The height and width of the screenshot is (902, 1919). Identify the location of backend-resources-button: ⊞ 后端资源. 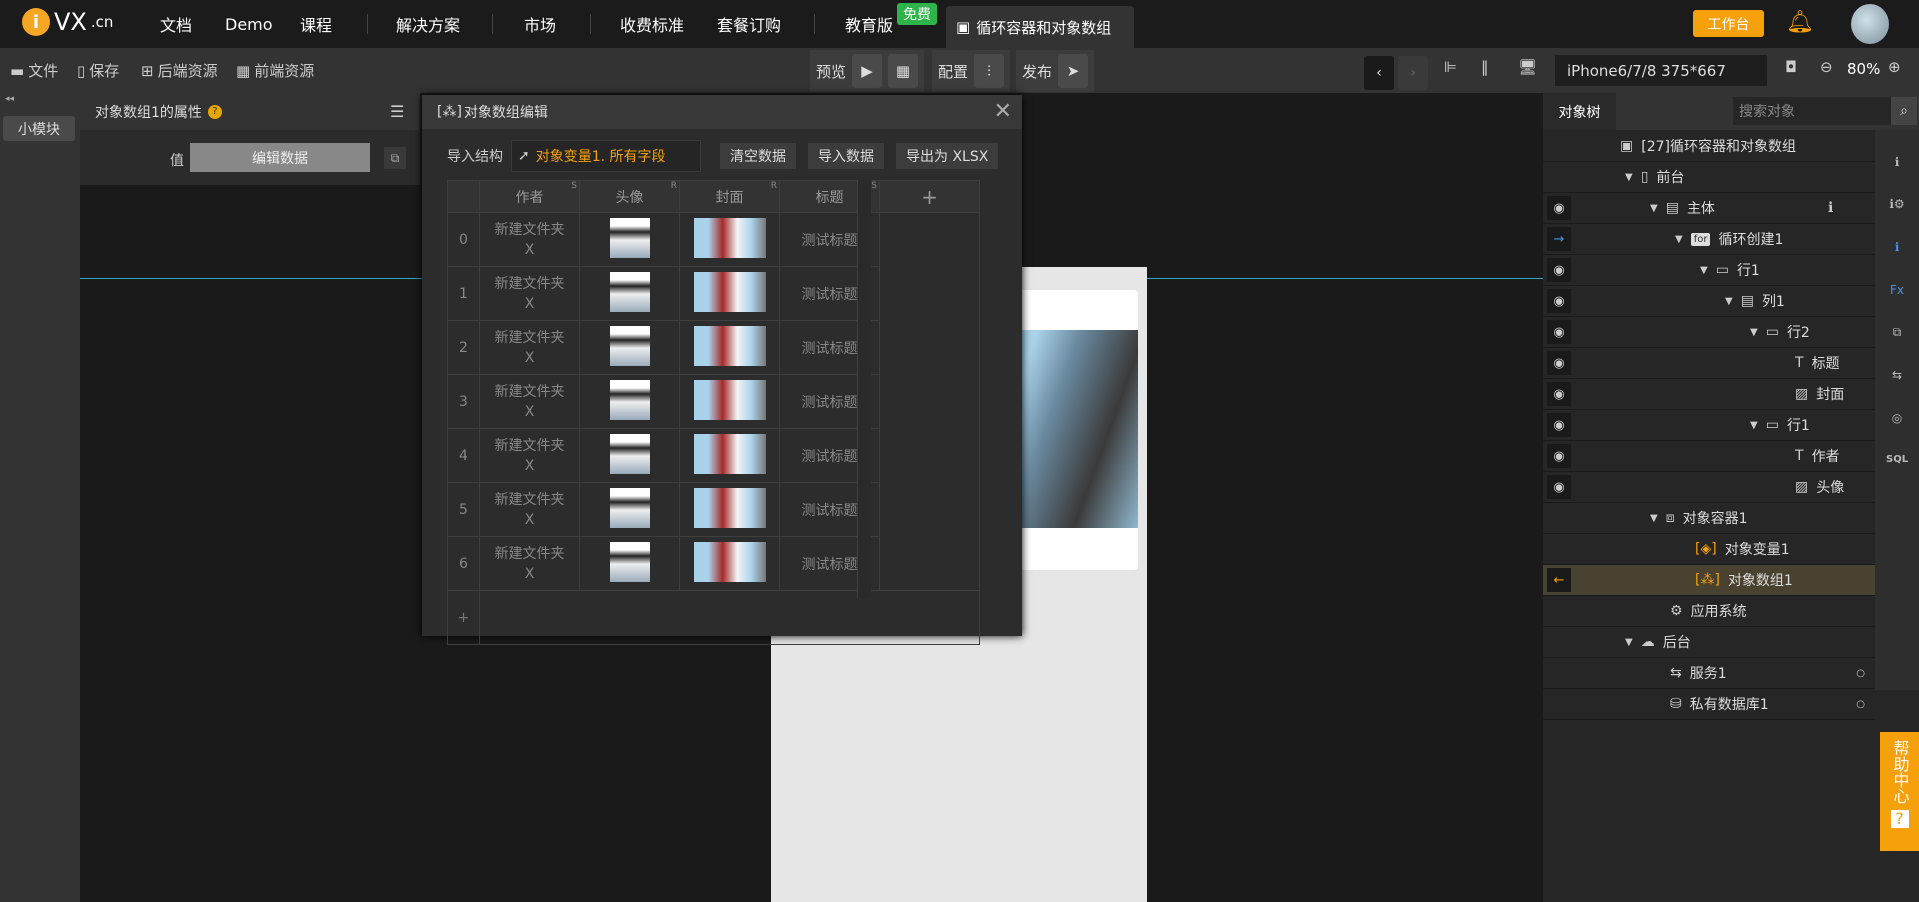
(179, 70).